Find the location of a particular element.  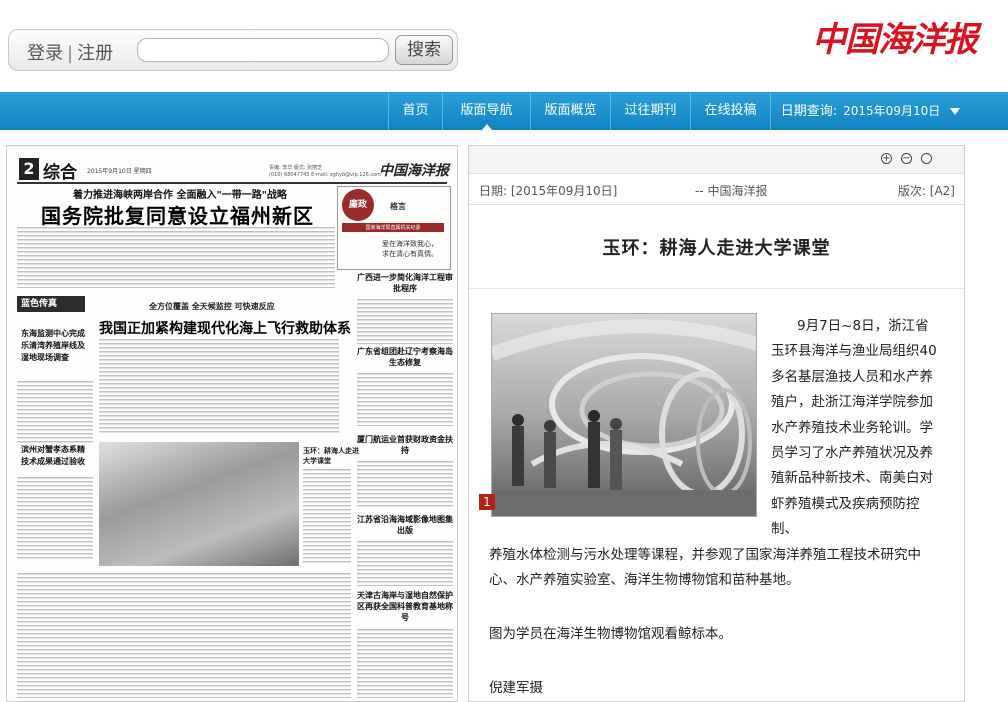

nav-layout-guide: 版面导航 is located at coordinates (486, 111).